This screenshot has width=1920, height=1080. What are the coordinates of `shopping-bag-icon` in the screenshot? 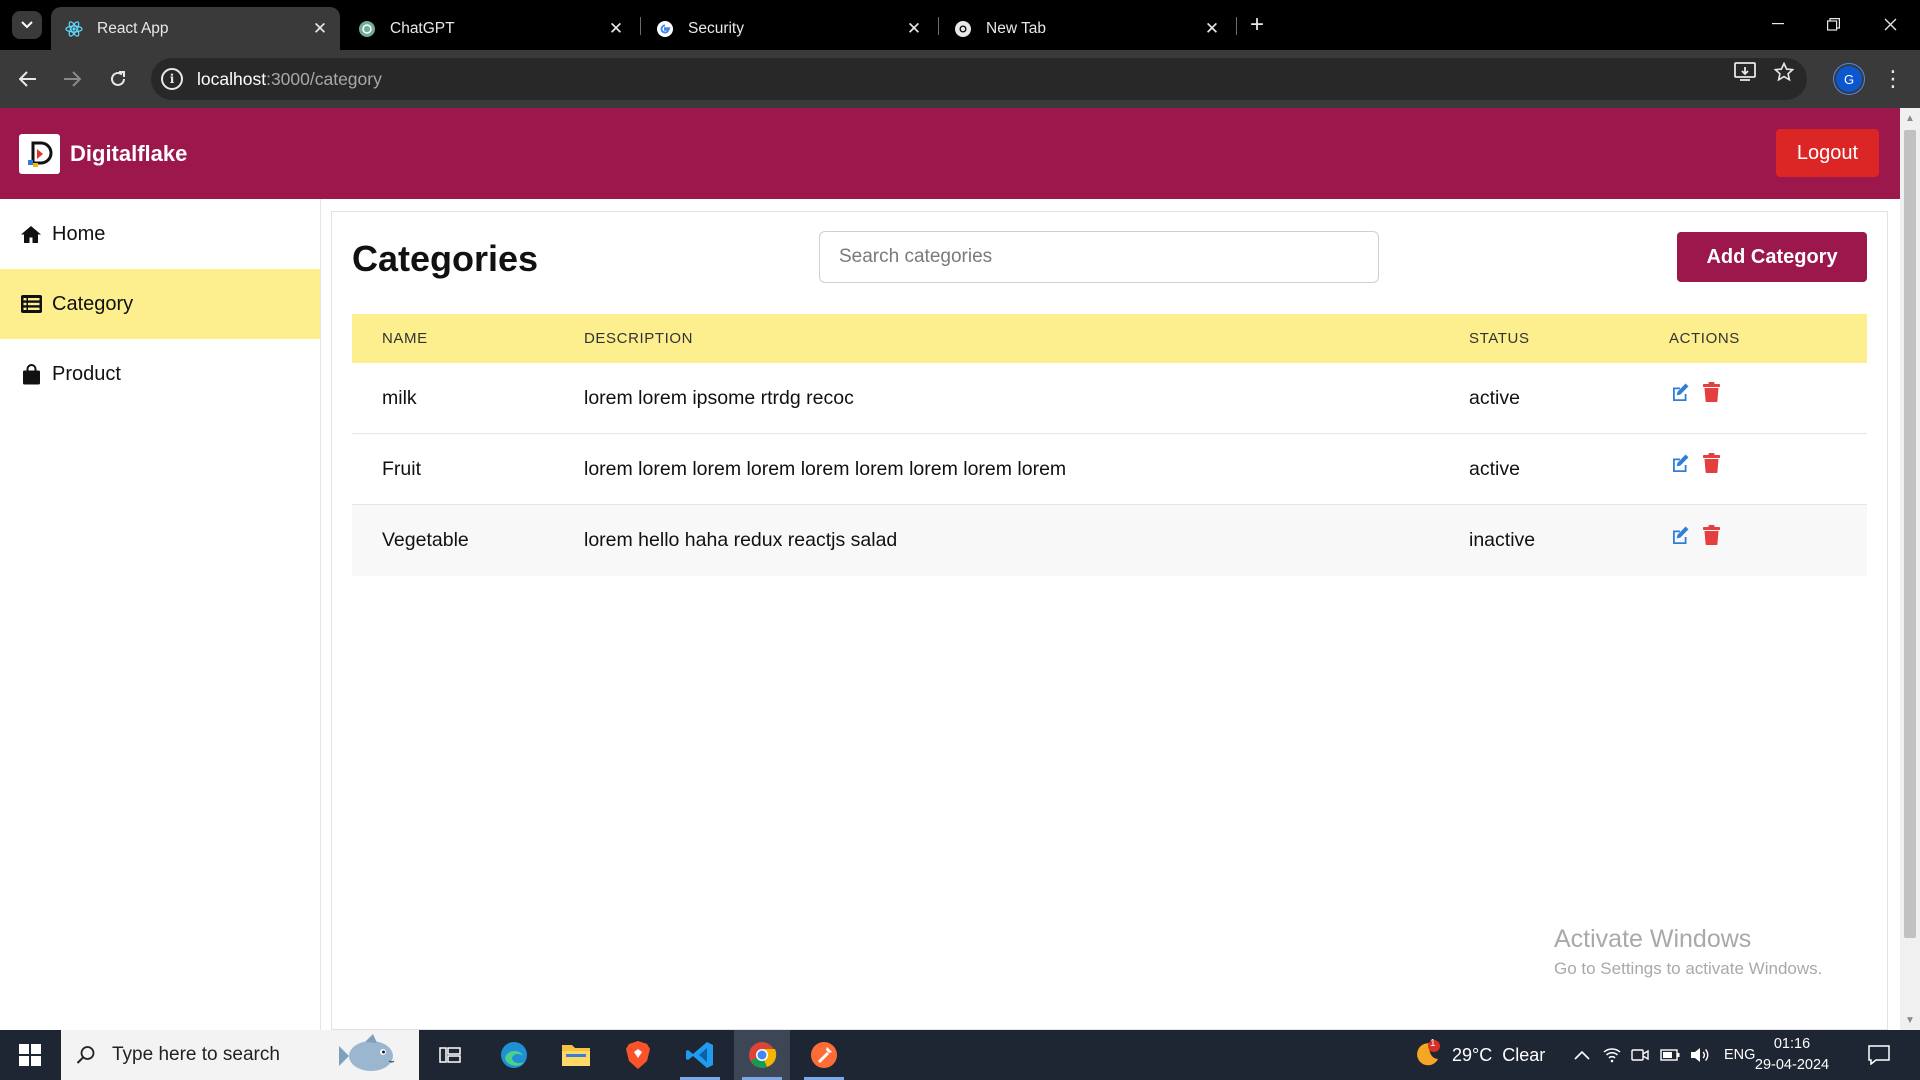 It's located at (31, 374).